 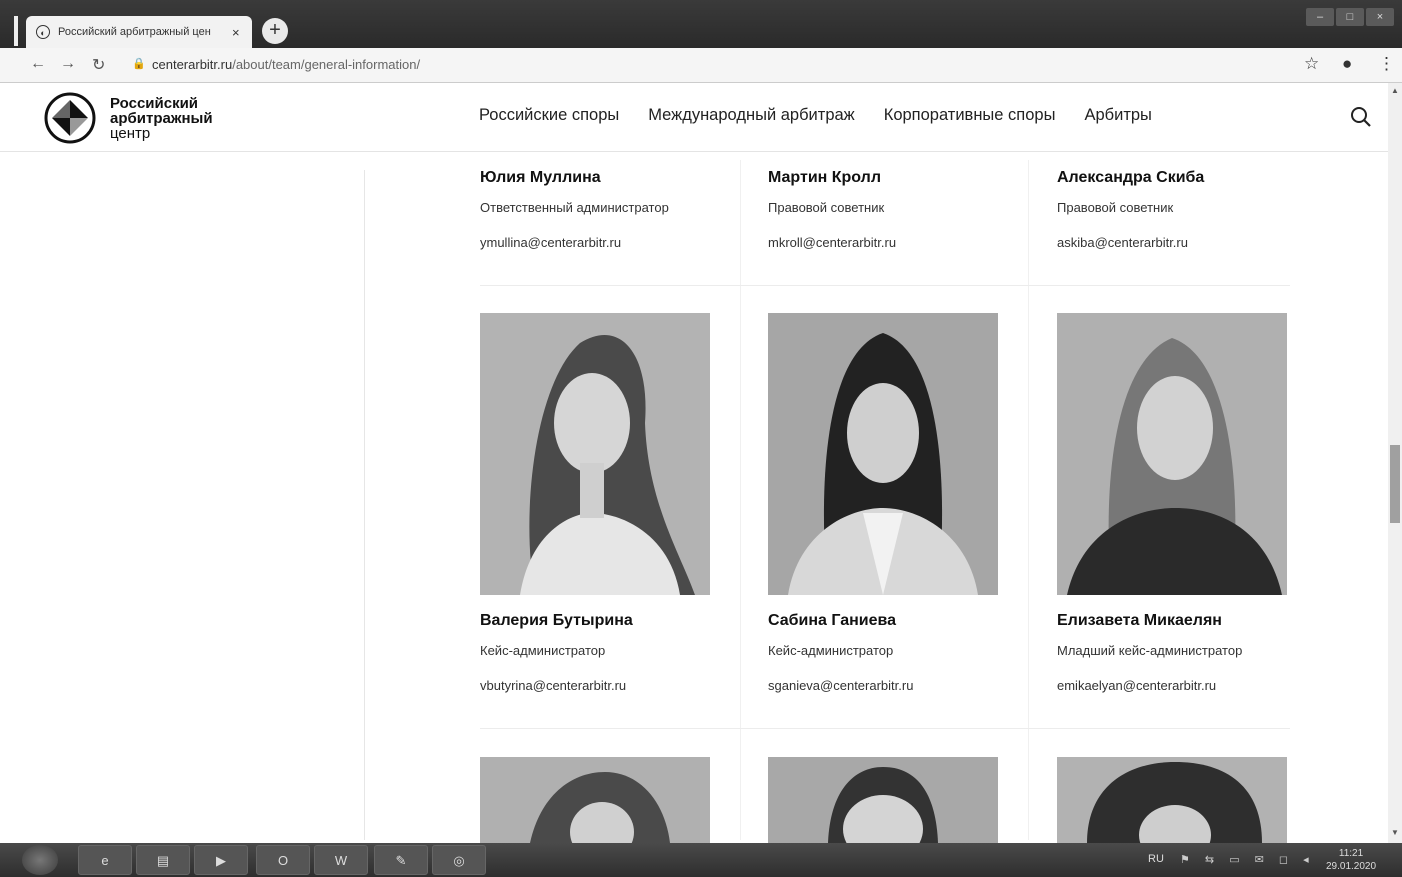 What do you see at coordinates (888, 685) in the screenshot?
I see `member-email: sganieva@centerarbitr.ru` at bounding box center [888, 685].